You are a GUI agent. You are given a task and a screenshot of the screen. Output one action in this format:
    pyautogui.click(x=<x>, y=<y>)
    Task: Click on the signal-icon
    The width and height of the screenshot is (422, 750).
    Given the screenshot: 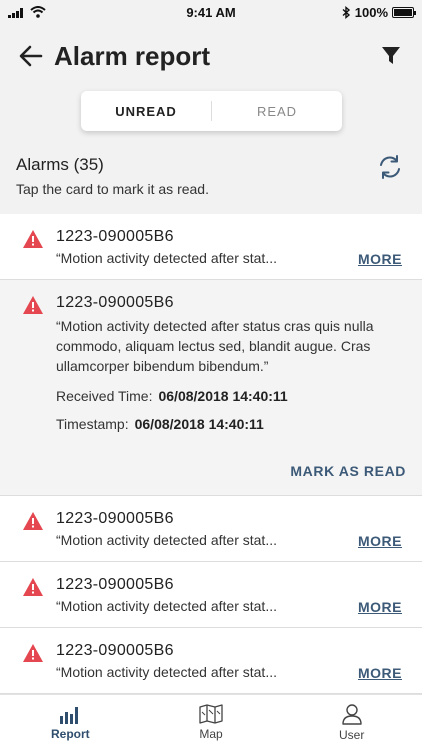 What is the action you would take?
    pyautogui.click(x=15, y=12)
    